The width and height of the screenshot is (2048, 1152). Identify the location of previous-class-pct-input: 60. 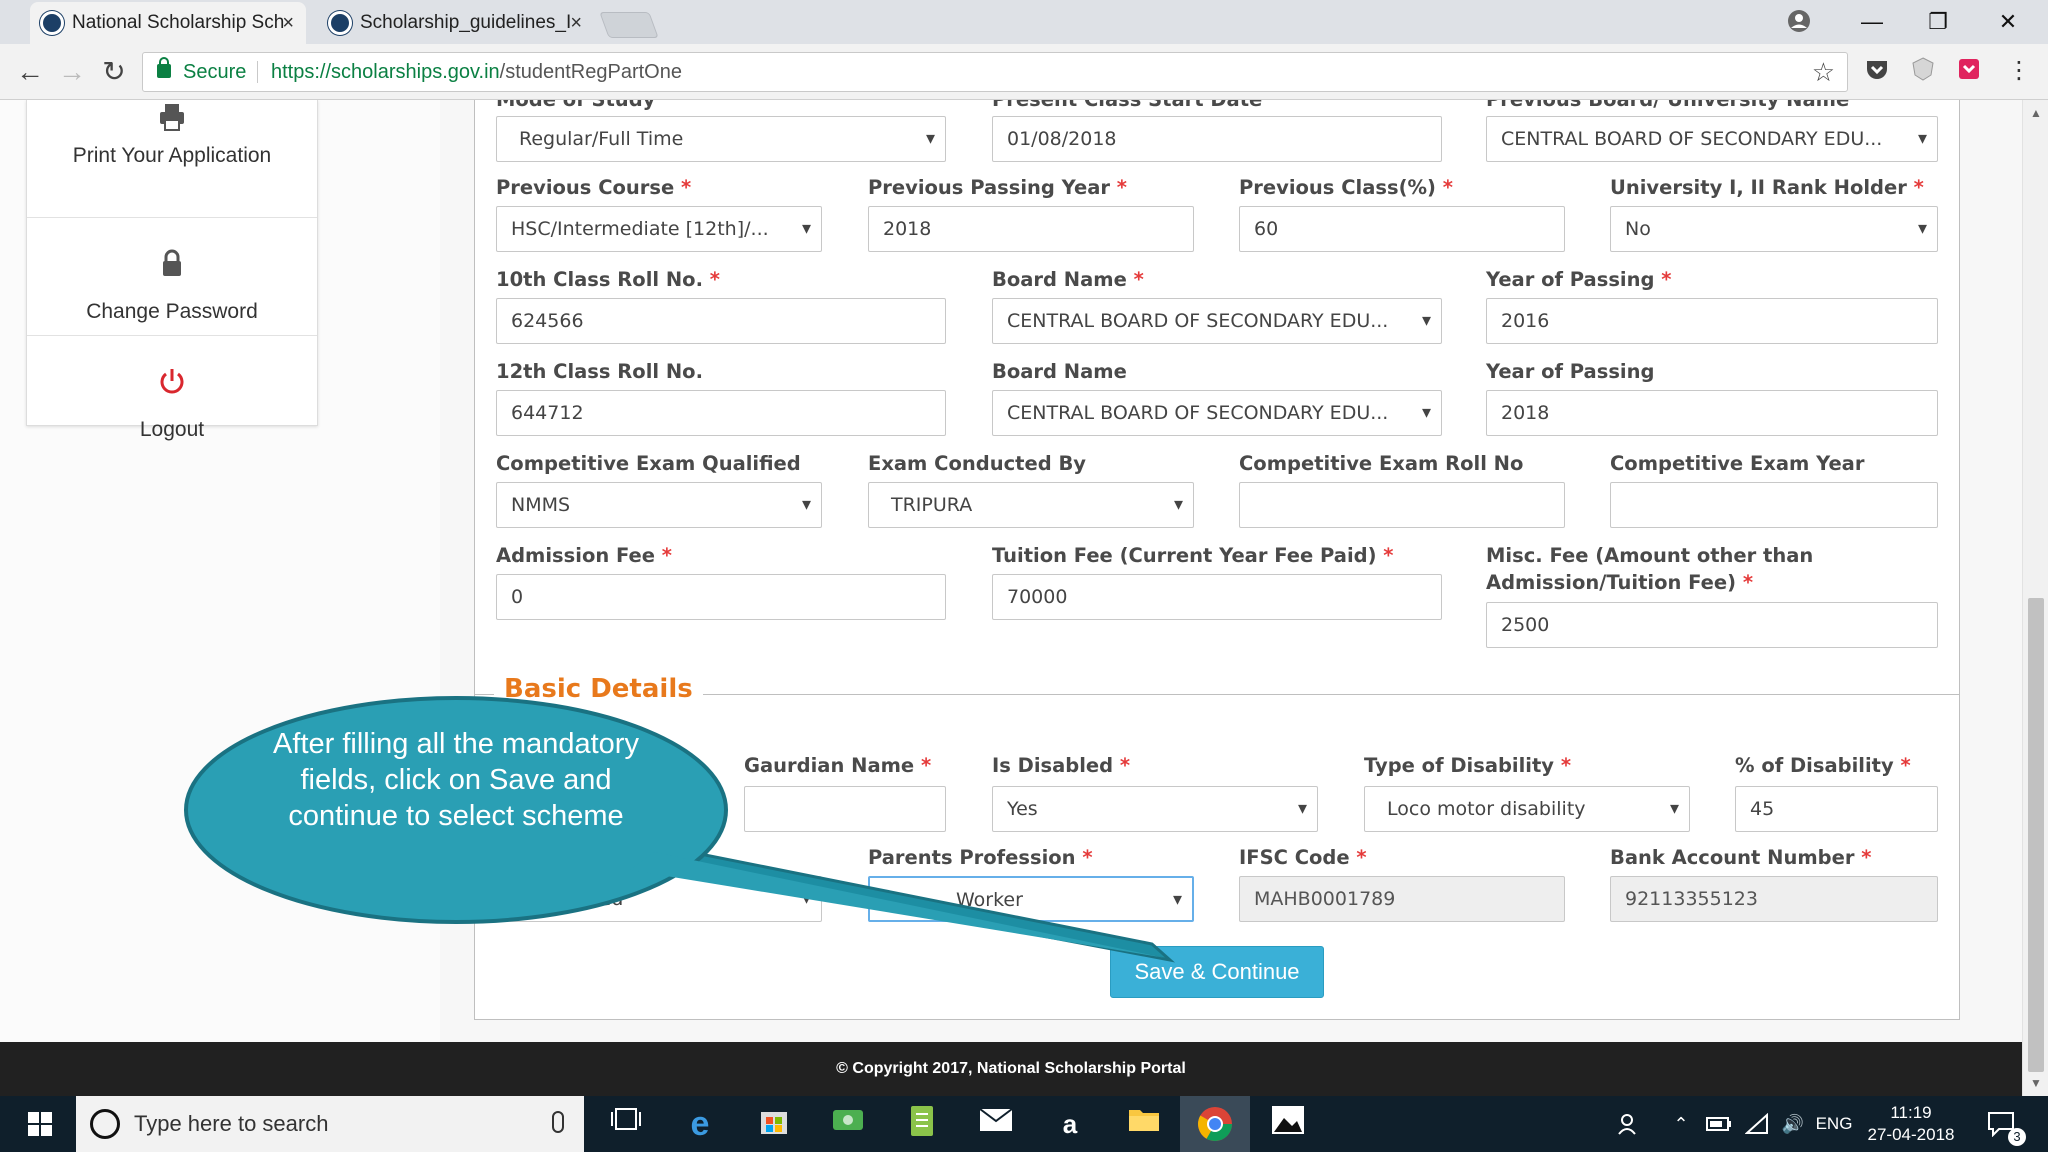
(1402, 229).